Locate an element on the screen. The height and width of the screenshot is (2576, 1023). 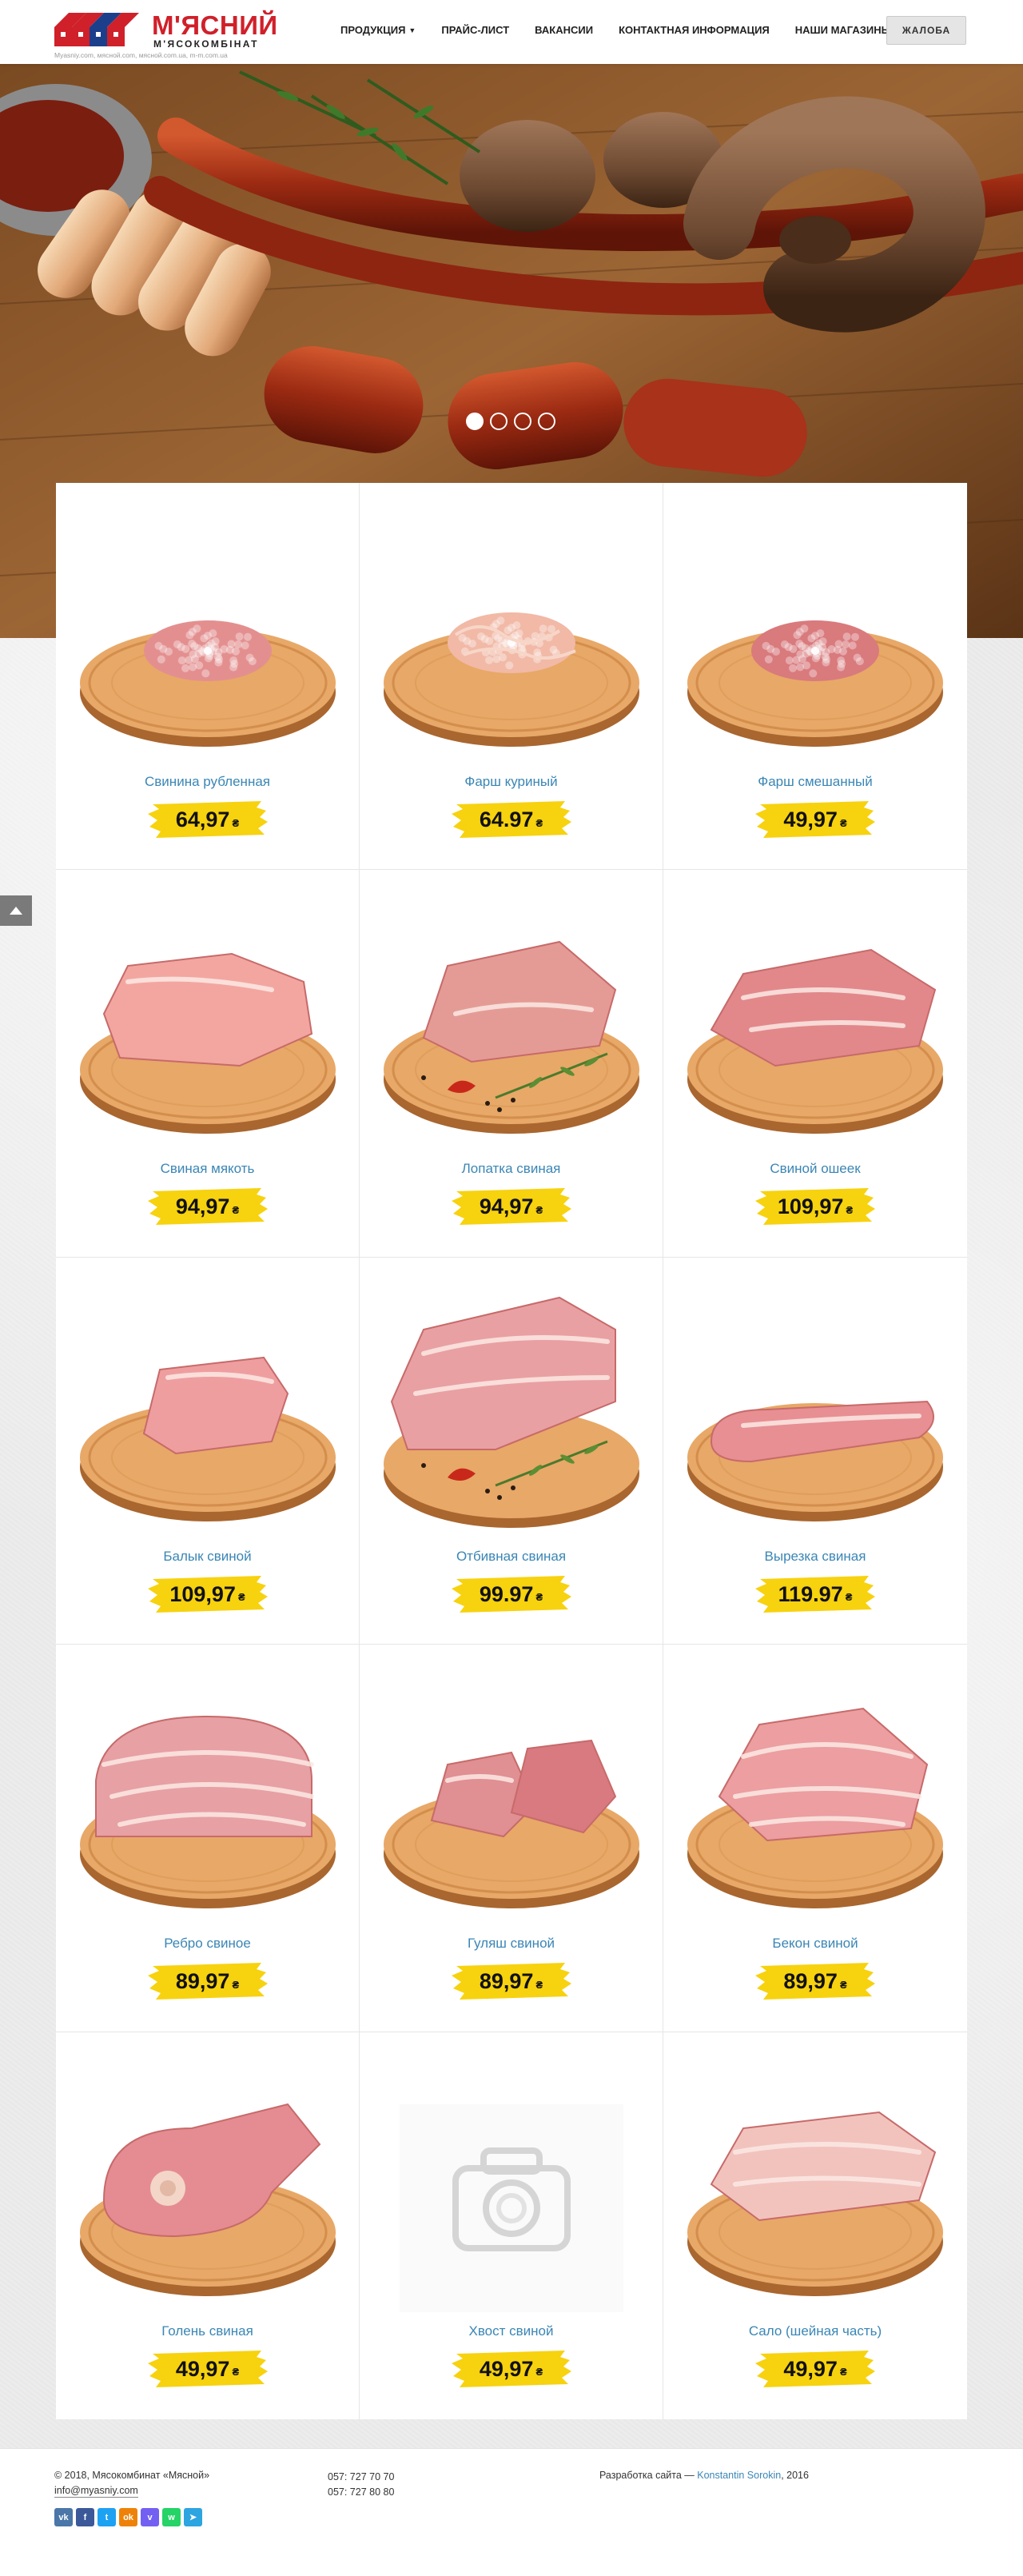
product-name: Голень свиная is located at coordinates (207, 2331).